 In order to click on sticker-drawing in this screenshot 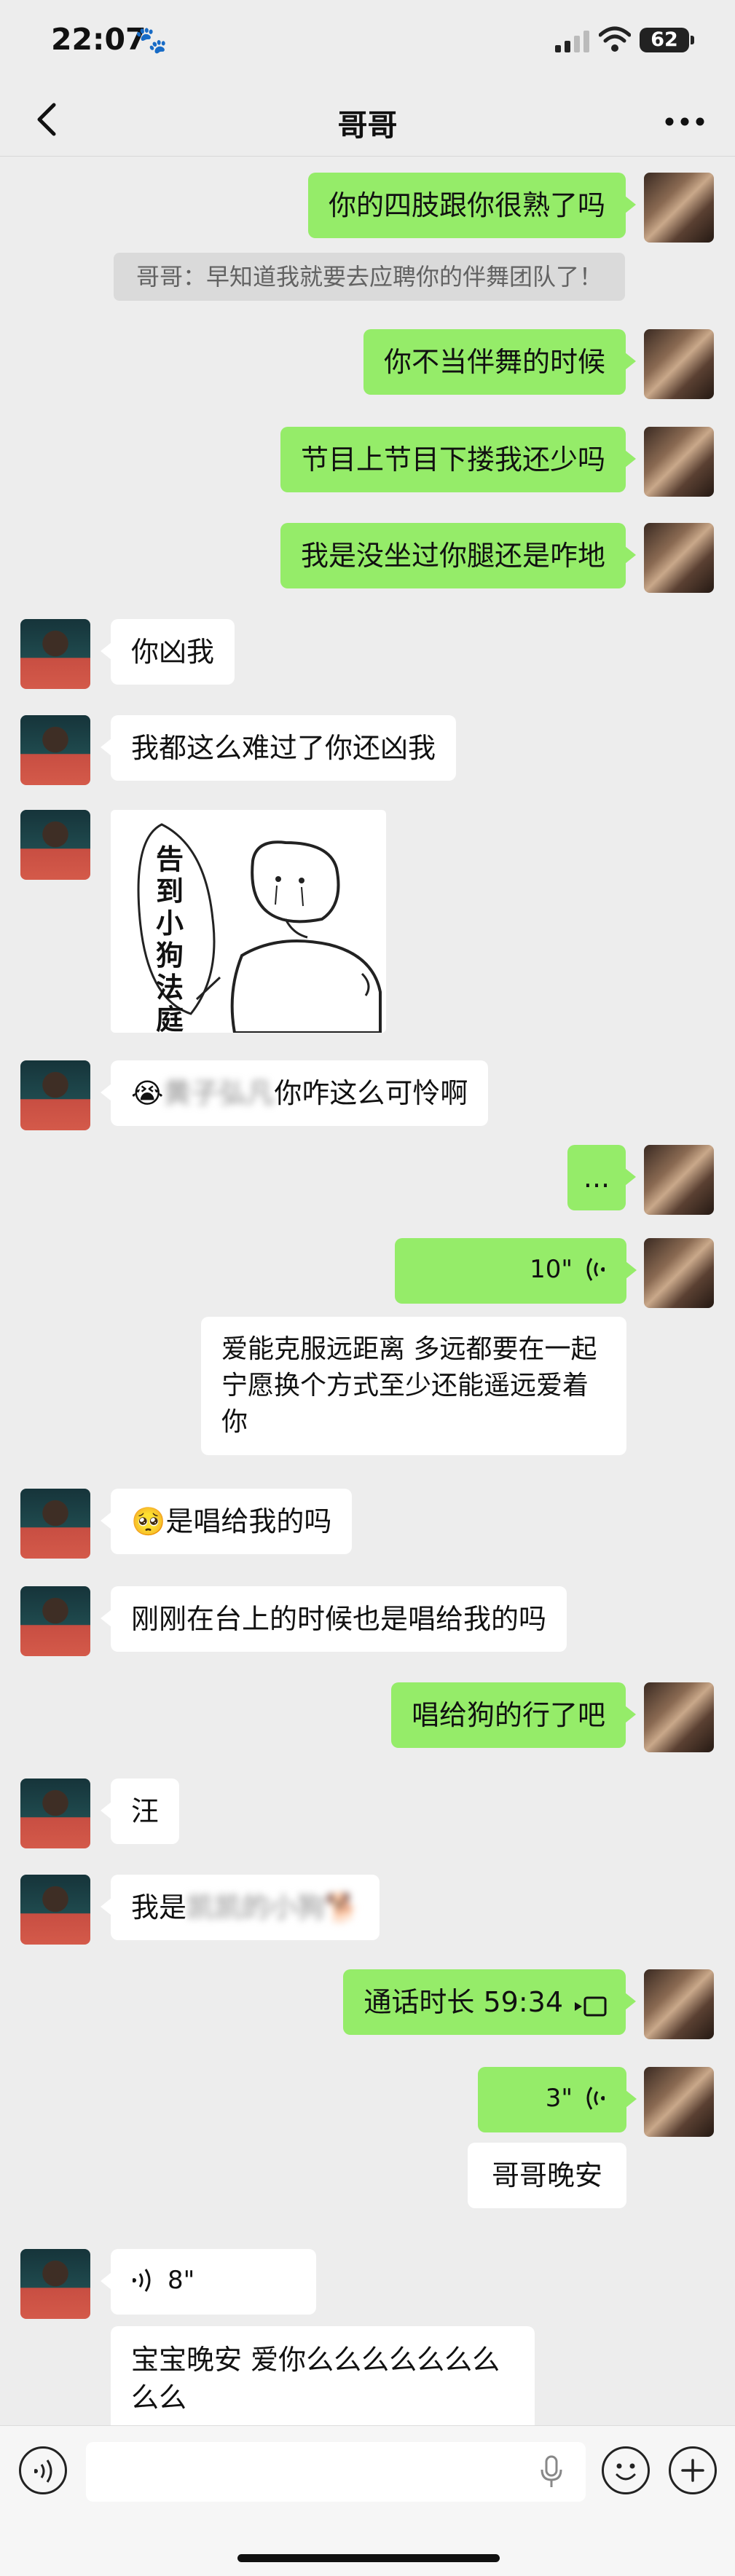, I will do `click(259, 928)`.